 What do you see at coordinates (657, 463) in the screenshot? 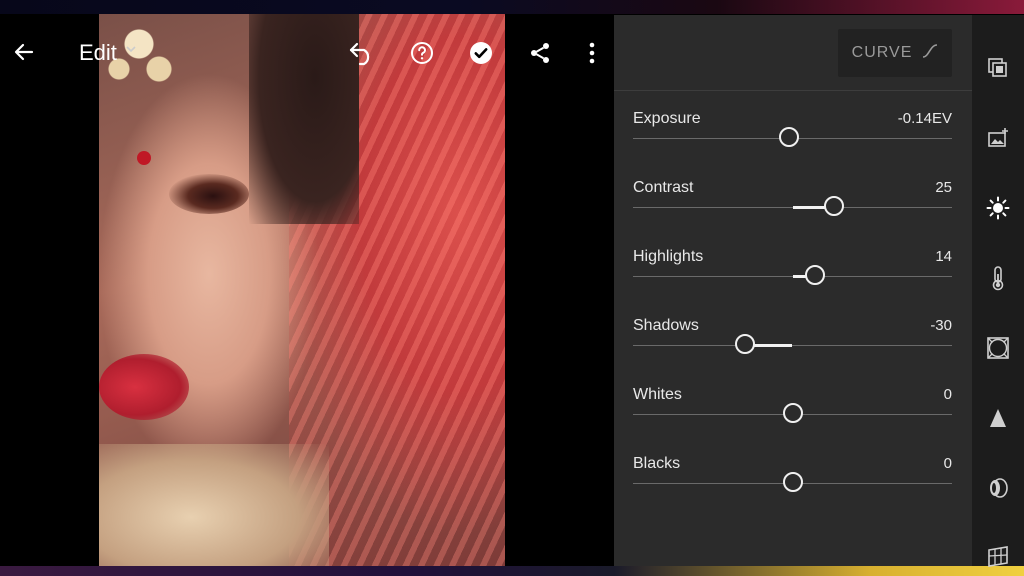
I see `slider-label: Blacks` at bounding box center [657, 463].